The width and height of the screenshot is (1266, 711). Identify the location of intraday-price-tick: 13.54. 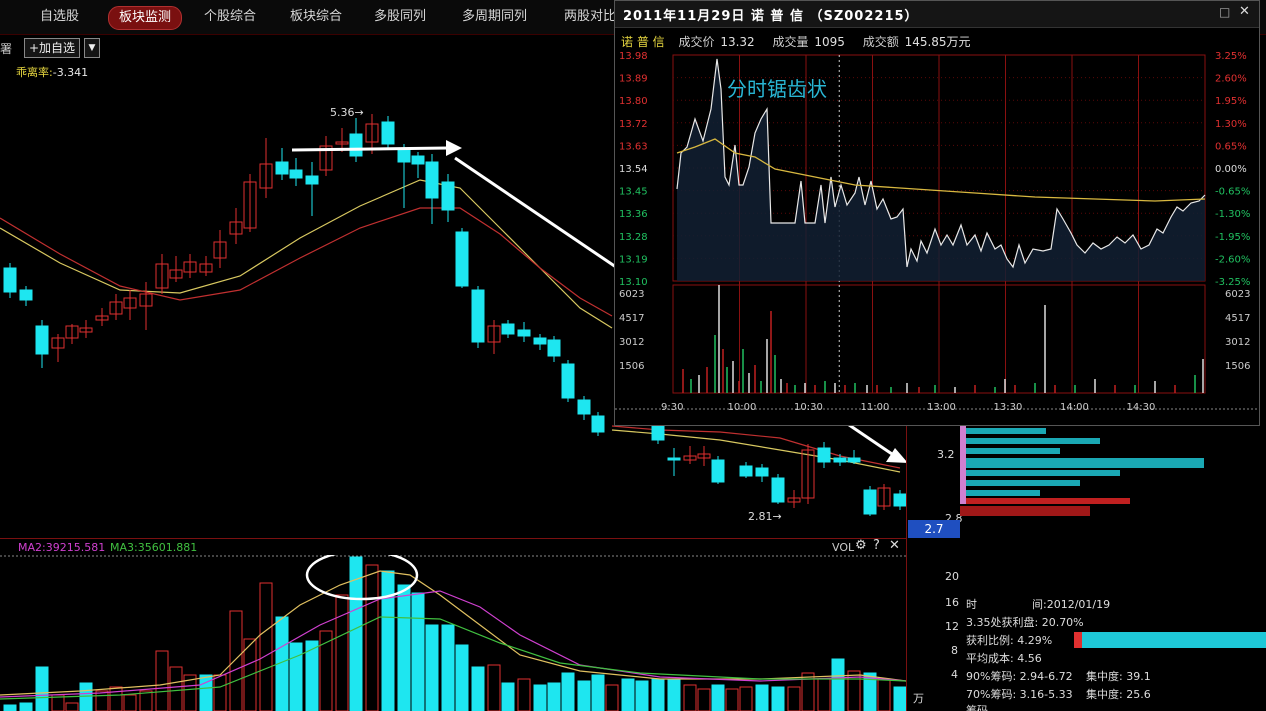
(633, 169).